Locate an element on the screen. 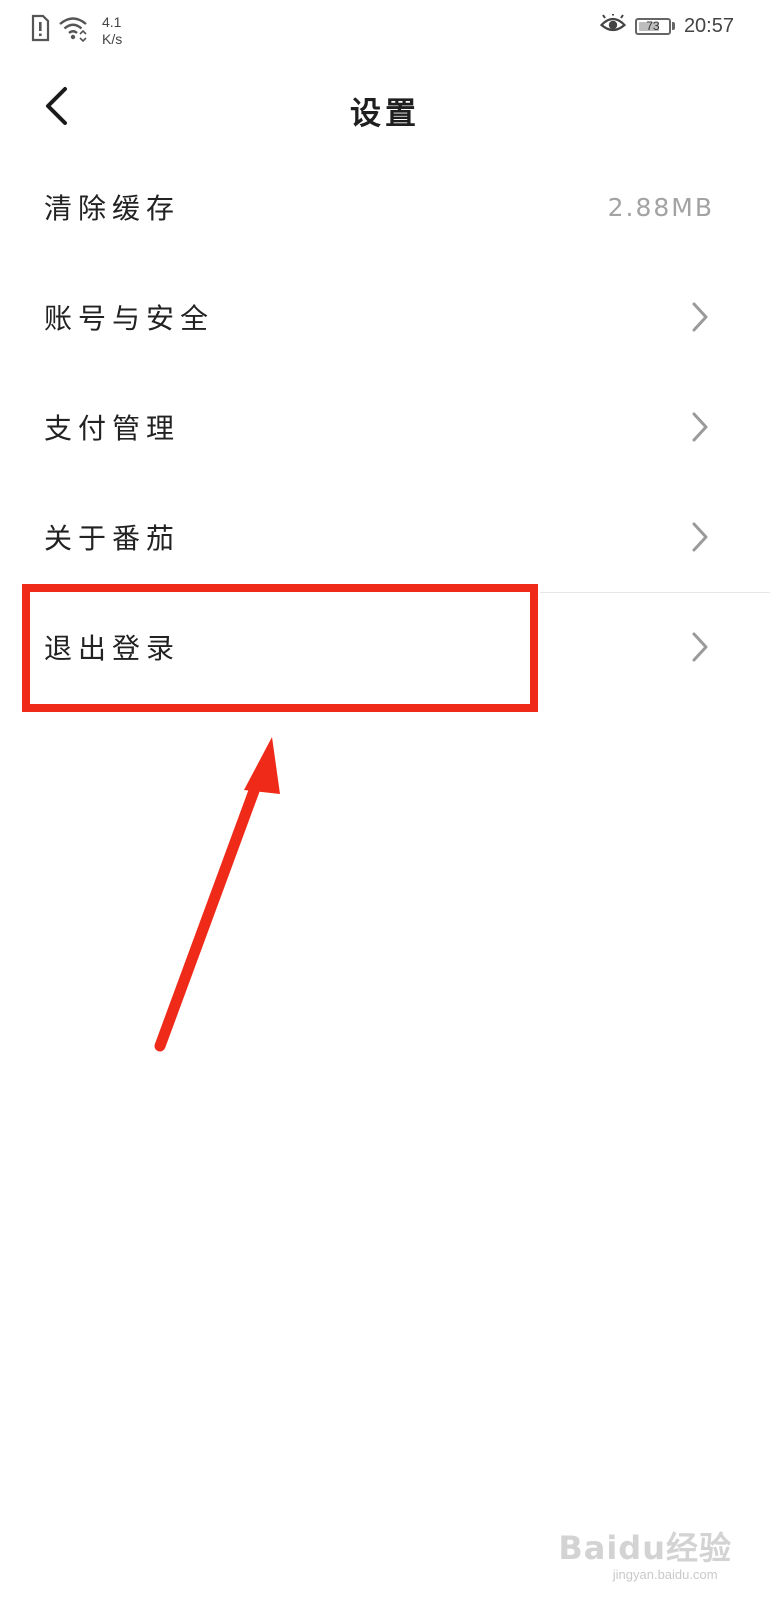  baidu-watermark: Baidu经验 jingyan.baidu.com is located at coordinates (645, 1556).